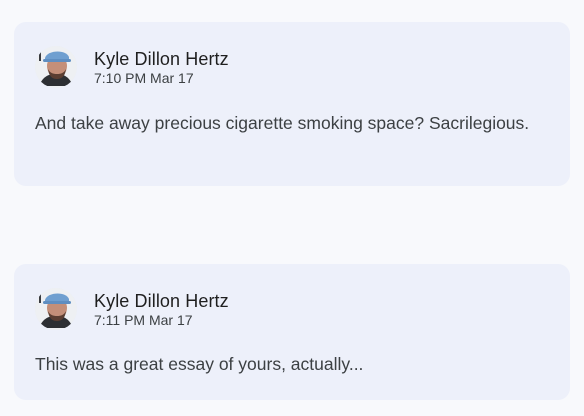 This screenshot has width=584, height=416. I want to click on comment-header: Kyle Dillon Hertz 7:11 PM Mar 17, so click(132, 309).